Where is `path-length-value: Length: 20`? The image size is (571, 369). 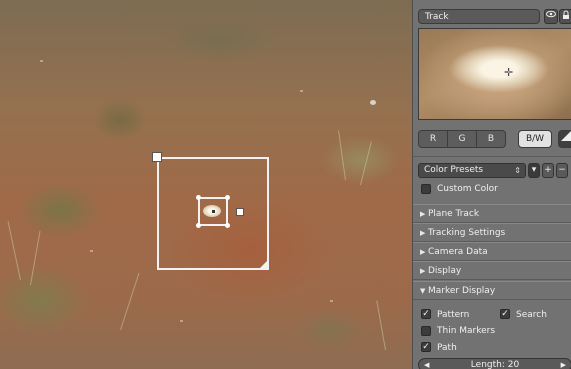
path-length-value: Length: 20 is located at coordinates (495, 364).